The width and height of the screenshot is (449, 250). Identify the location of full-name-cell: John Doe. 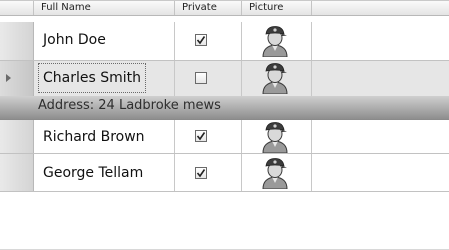
(104, 41).